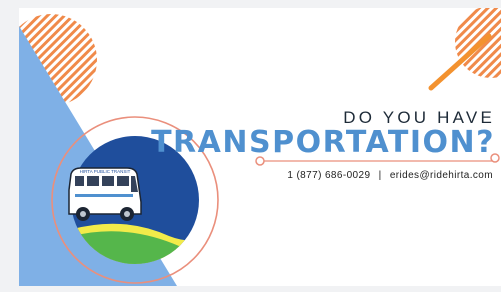  Describe the element at coordinates (323, 142) in the screenshot. I see `headline-line-2: TRANSPORTATION?` at that location.